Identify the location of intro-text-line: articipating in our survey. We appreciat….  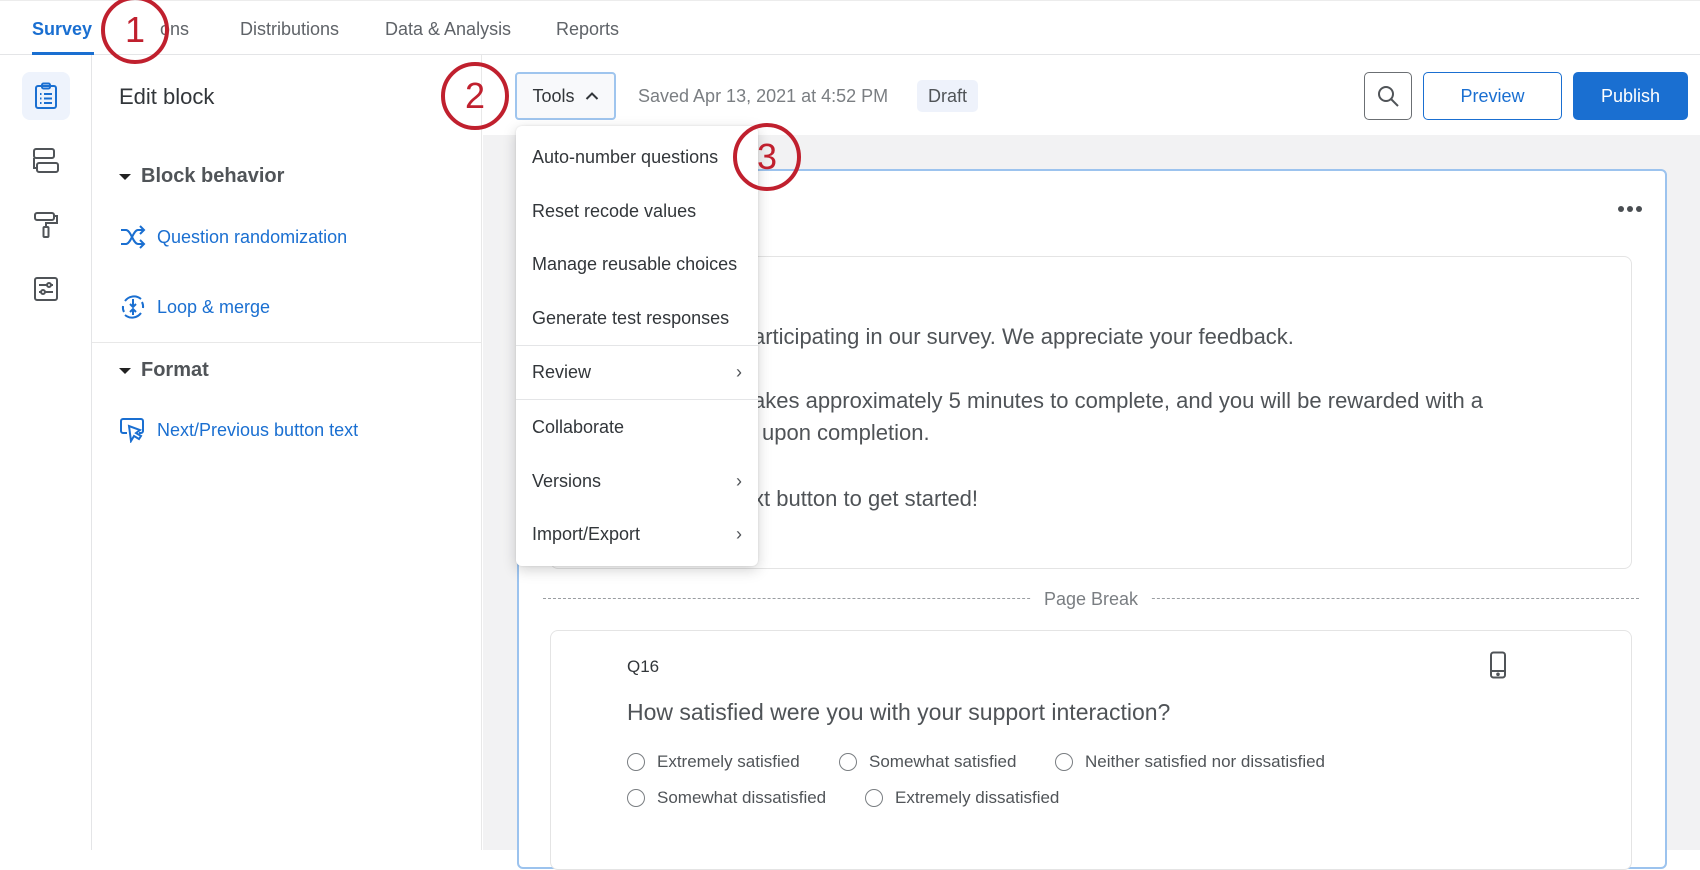
(1023, 336).